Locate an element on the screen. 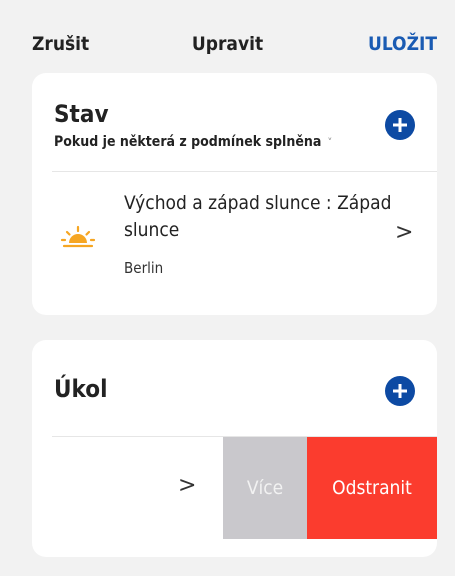 This screenshot has width=455, height=576. task-section-title: Úkol is located at coordinates (81, 389).